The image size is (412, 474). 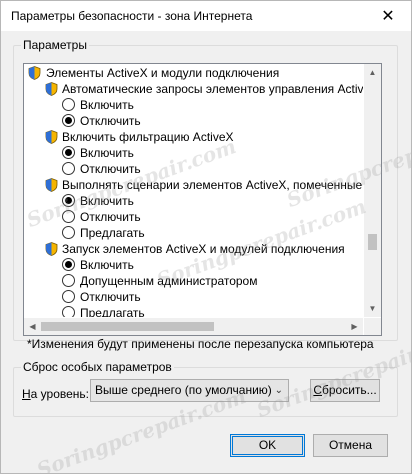 What do you see at coordinates (132, 16) in the screenshot?
I see `window-title: Параметры безопасности - зона Интернета` at bounding box center [132, 16].